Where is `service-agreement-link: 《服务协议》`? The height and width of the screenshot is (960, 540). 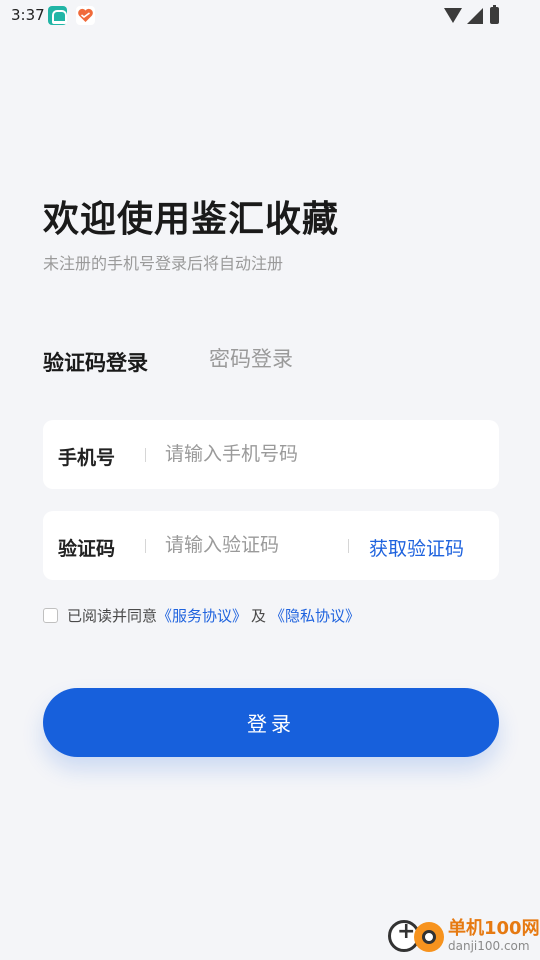 service-agreement-link: 《服务协议》 is located at coordinates (202, 615).